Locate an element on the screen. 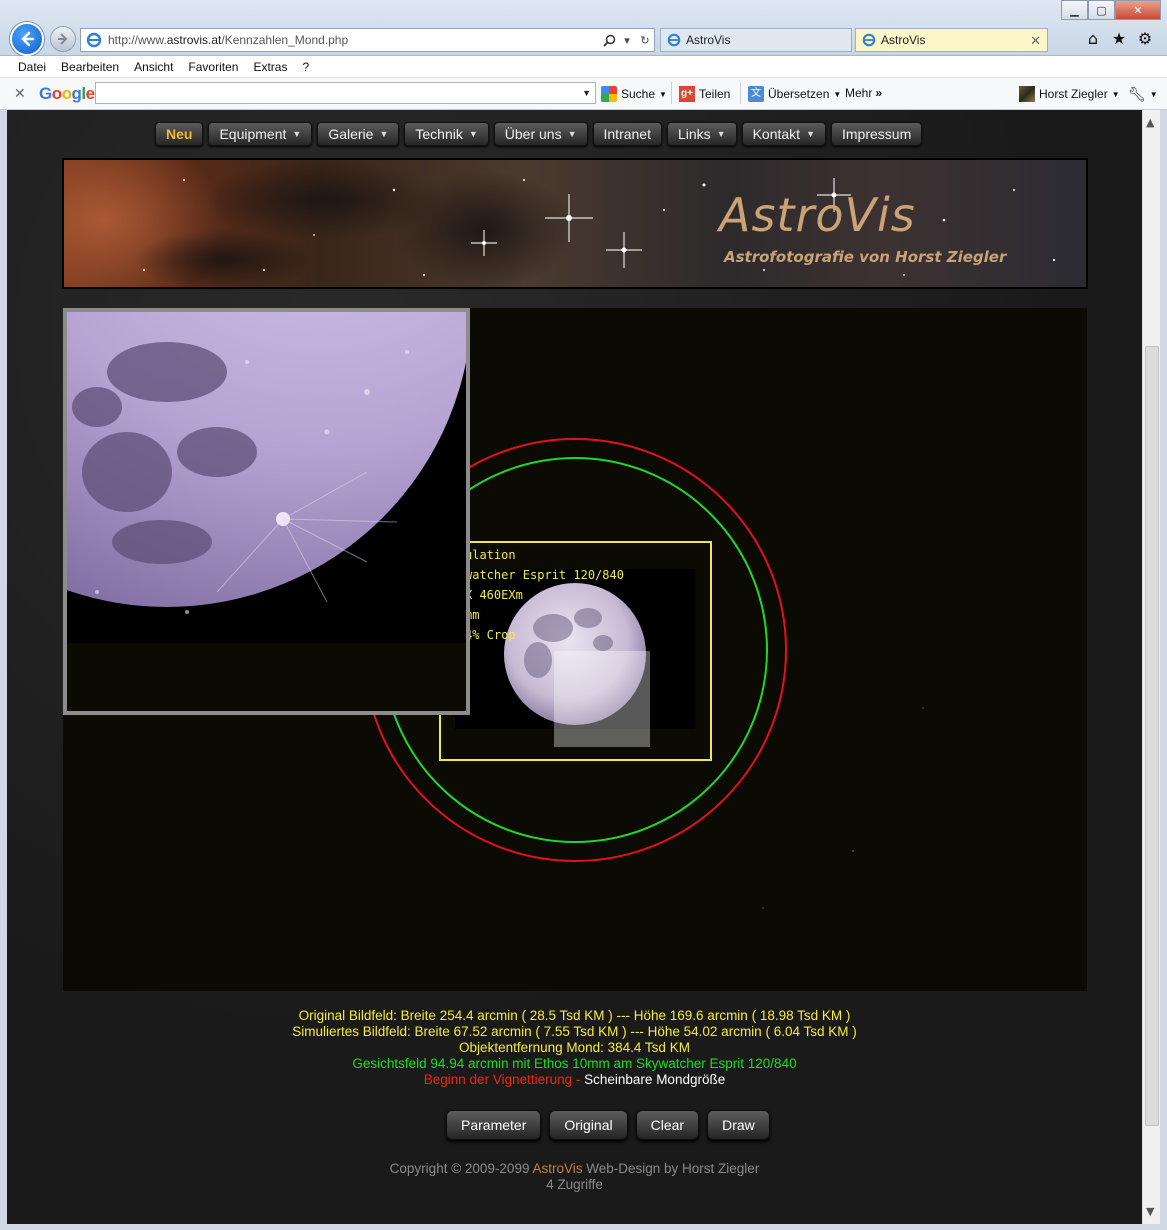 This screenshot has height=1230, width=1167. browser-right-icons: ⌂ ★ ⚙ is located at coordinates (1119, 38).